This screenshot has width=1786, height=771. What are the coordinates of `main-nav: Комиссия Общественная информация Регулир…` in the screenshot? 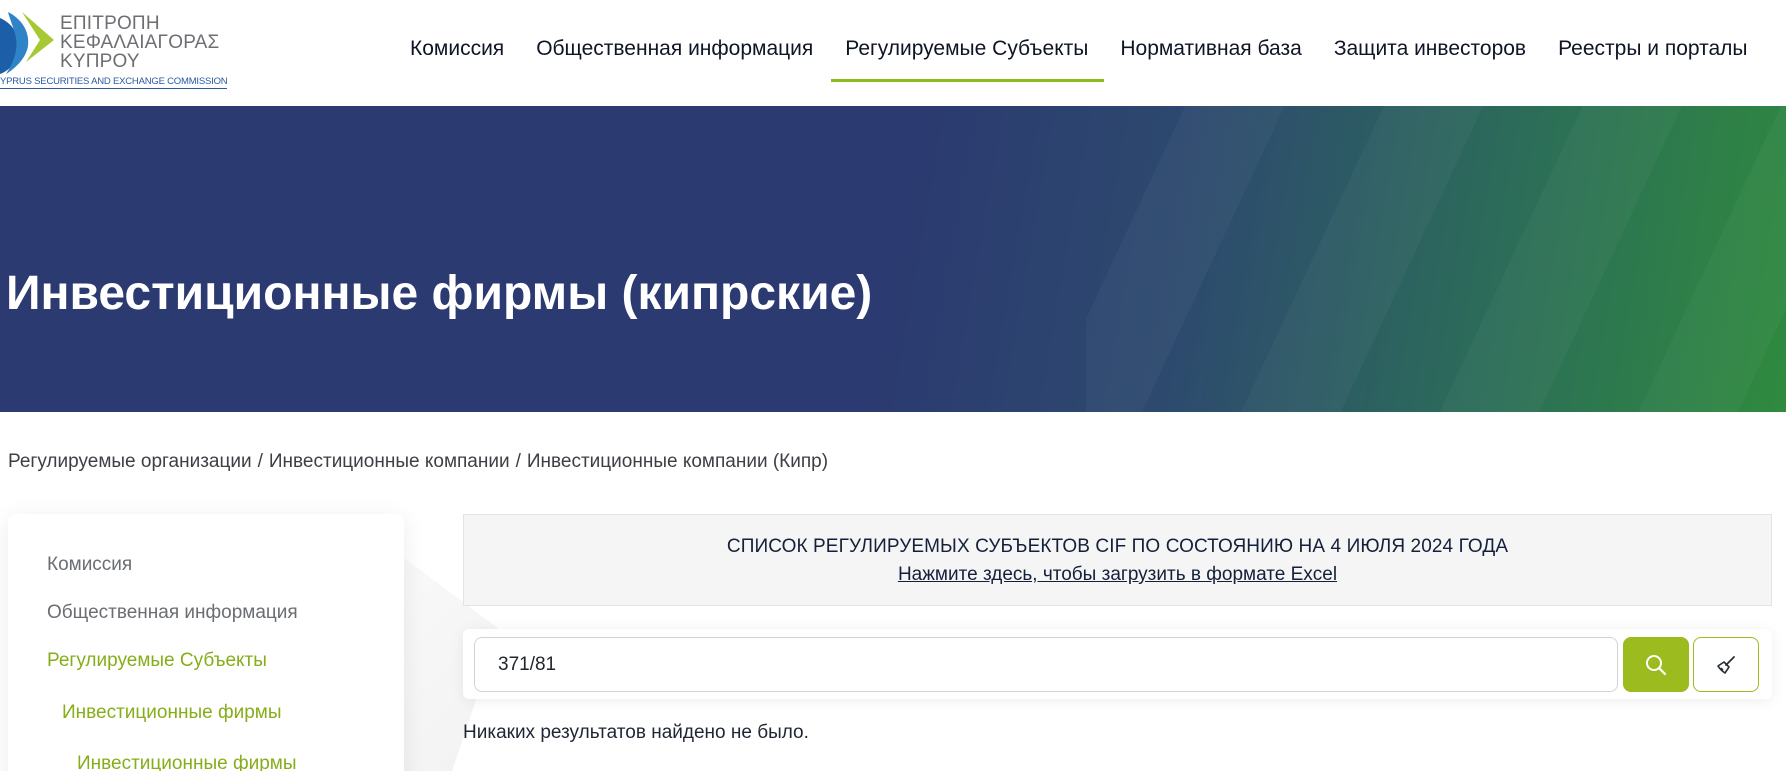 It's located at (1095, 50).